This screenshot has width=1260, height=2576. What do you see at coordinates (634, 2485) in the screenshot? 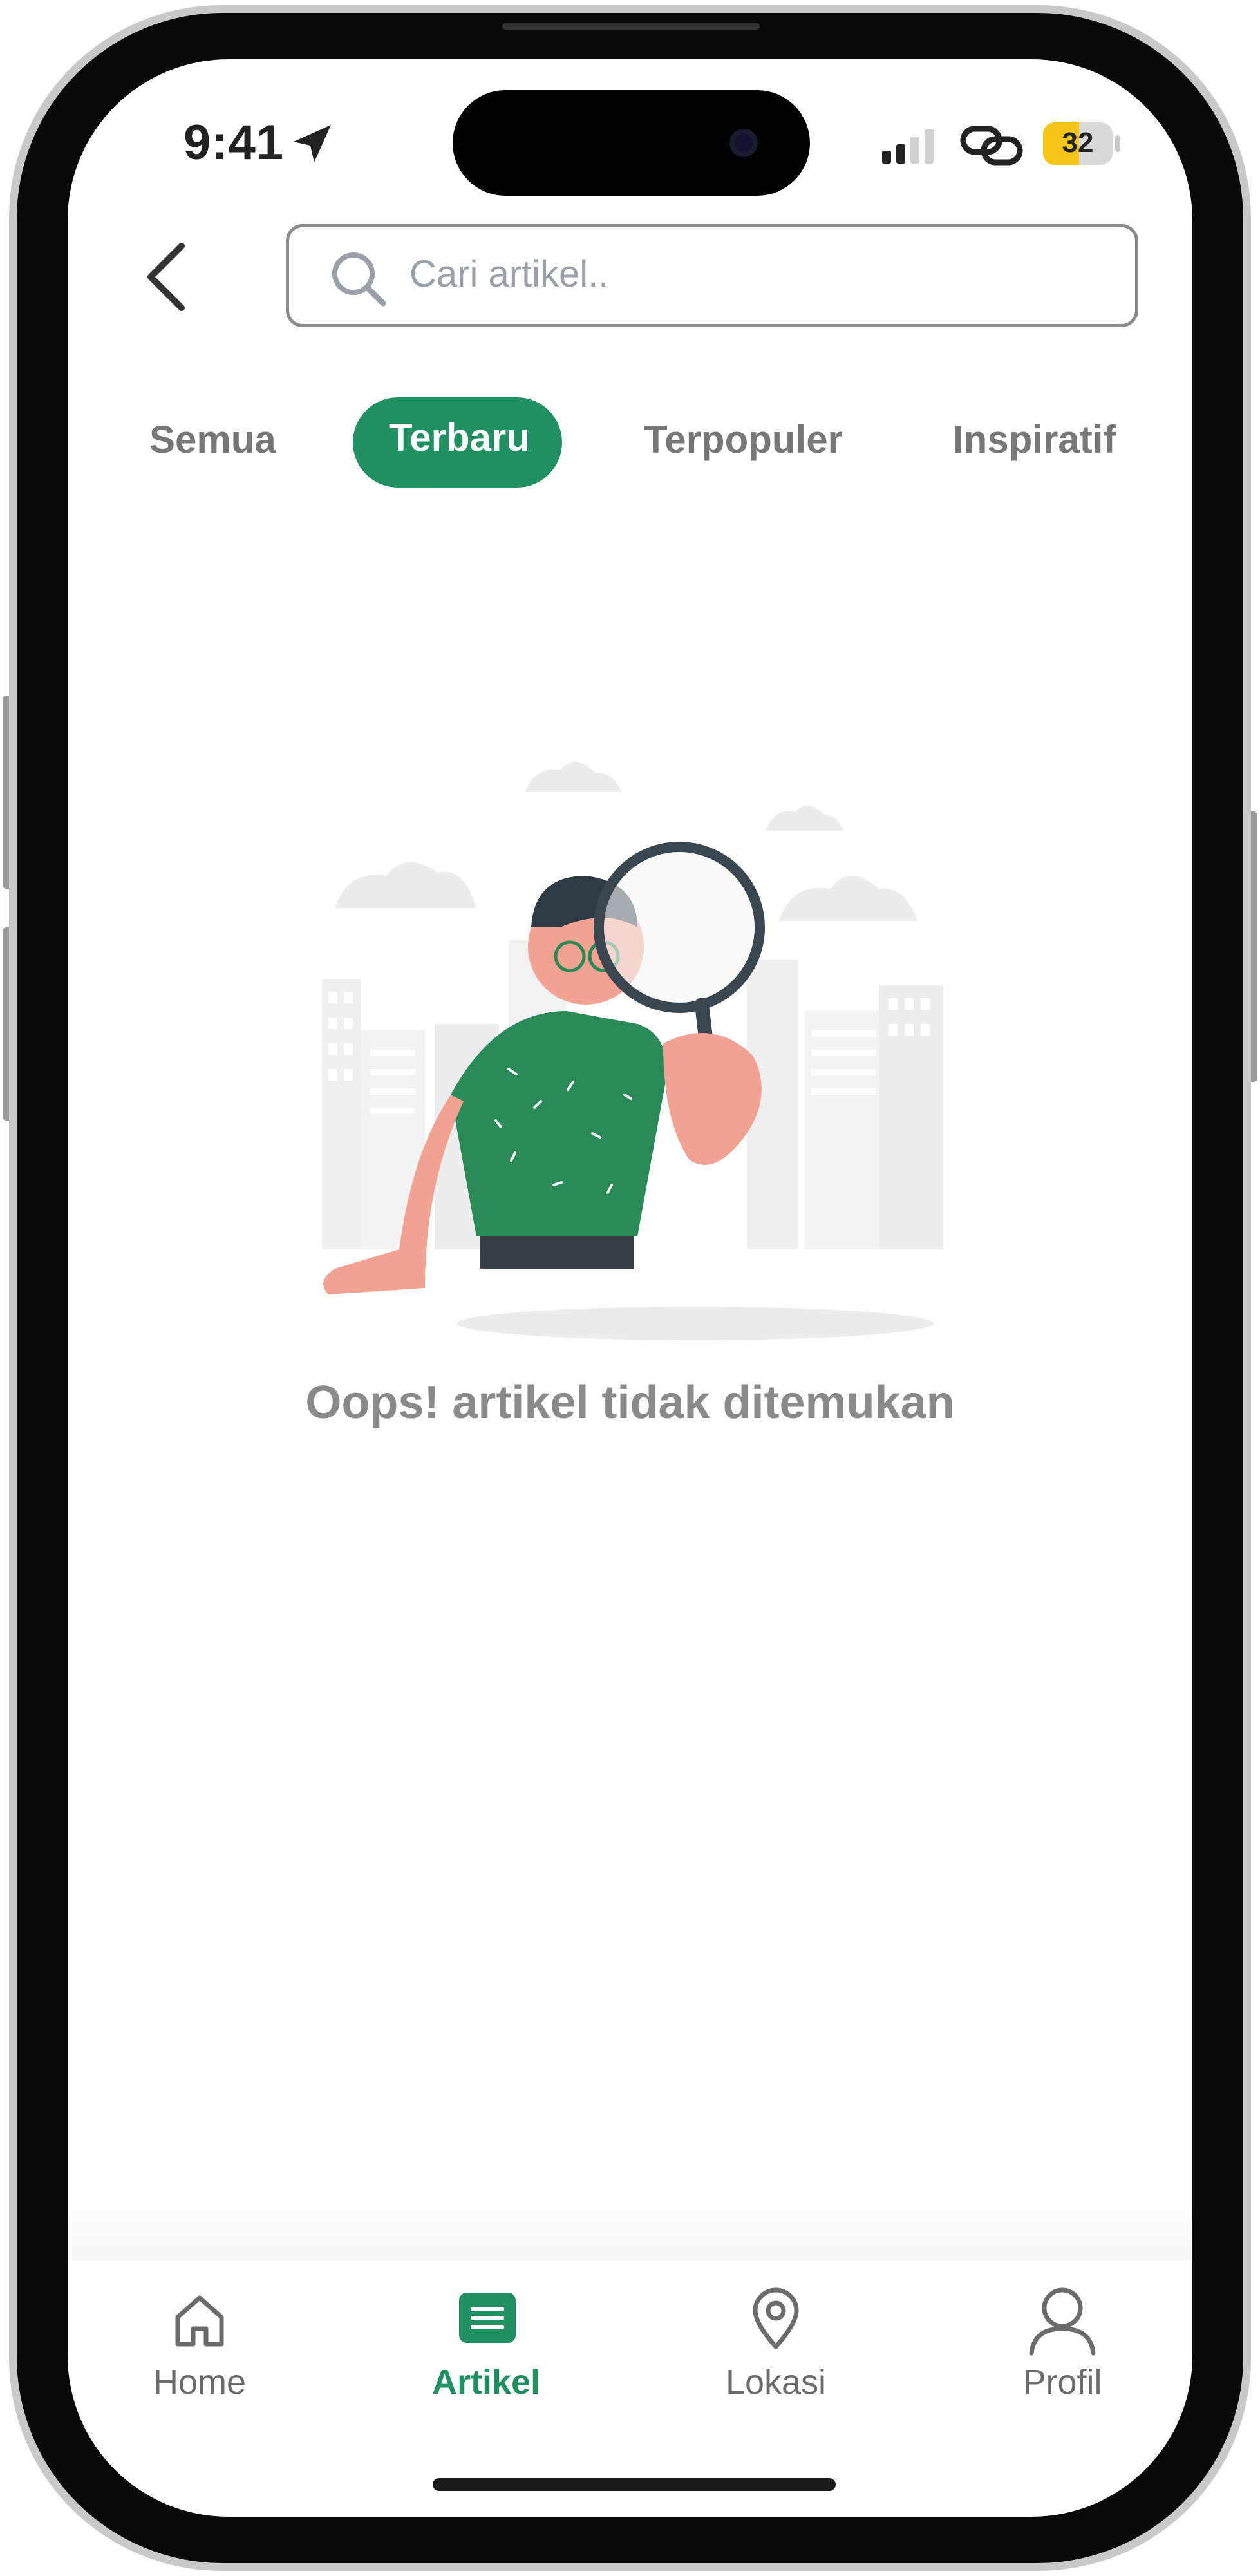
I see `home-indicator` at bounding box center [634, 2485].